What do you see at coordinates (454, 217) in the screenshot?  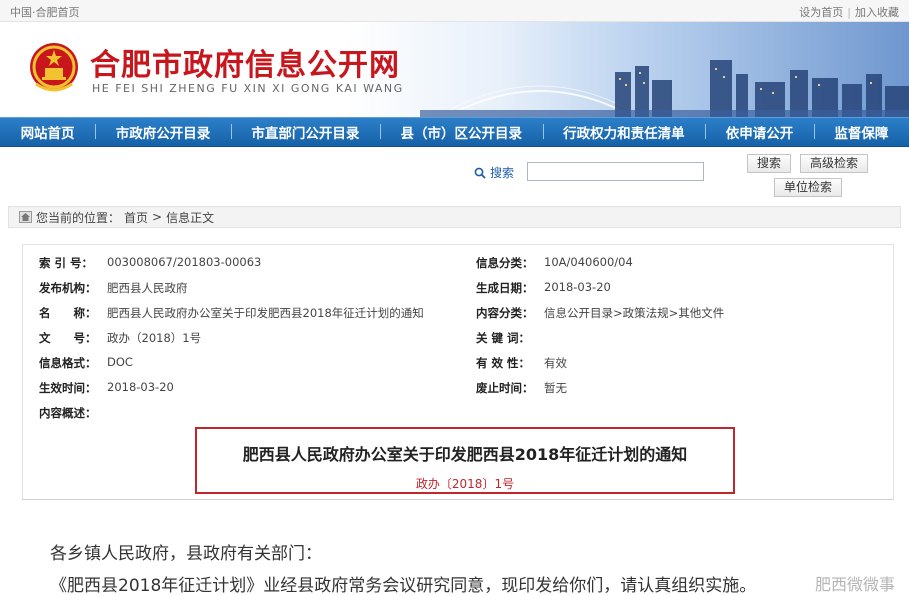 I see `breadcrumb: 您当前的位置： 首页 > 信息正文` at bounding box center [454, 217].